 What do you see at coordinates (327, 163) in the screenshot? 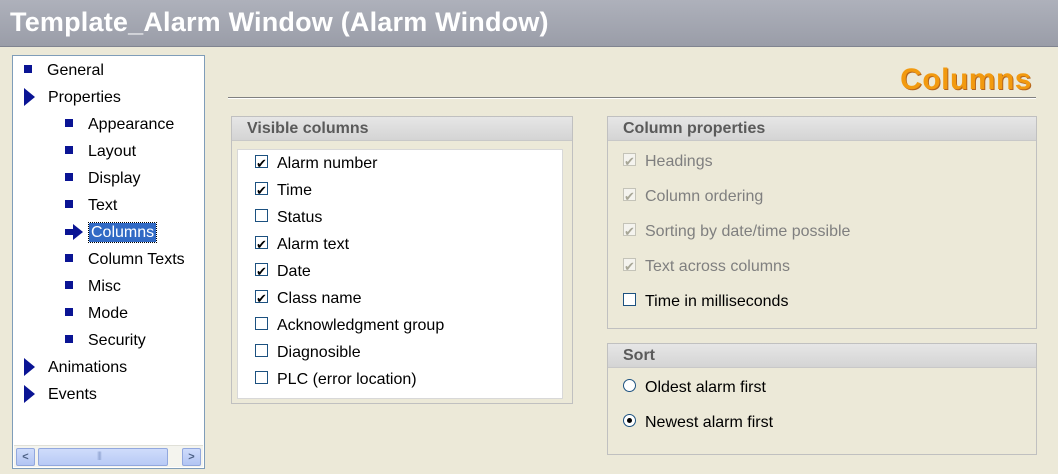
I see `checkbox-label: Alarm number` at bounding box center [327, 163].